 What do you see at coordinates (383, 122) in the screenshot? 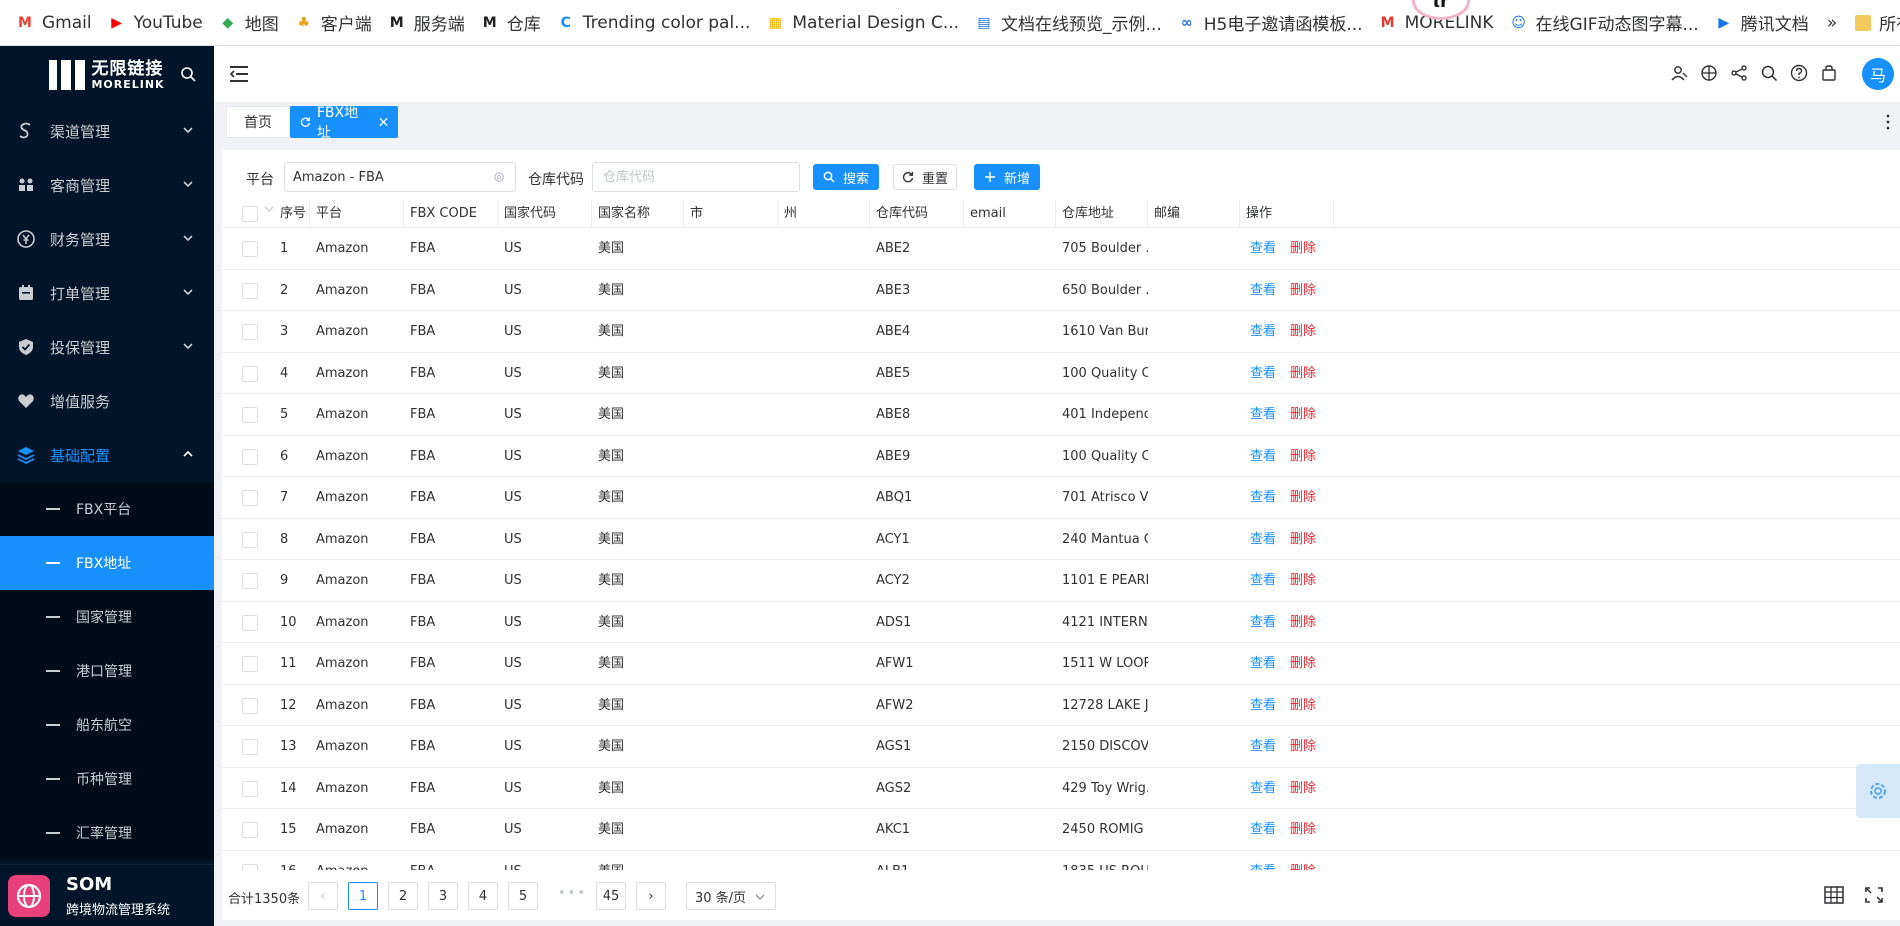
I see `close-icon` at bounding box center [383, 122].